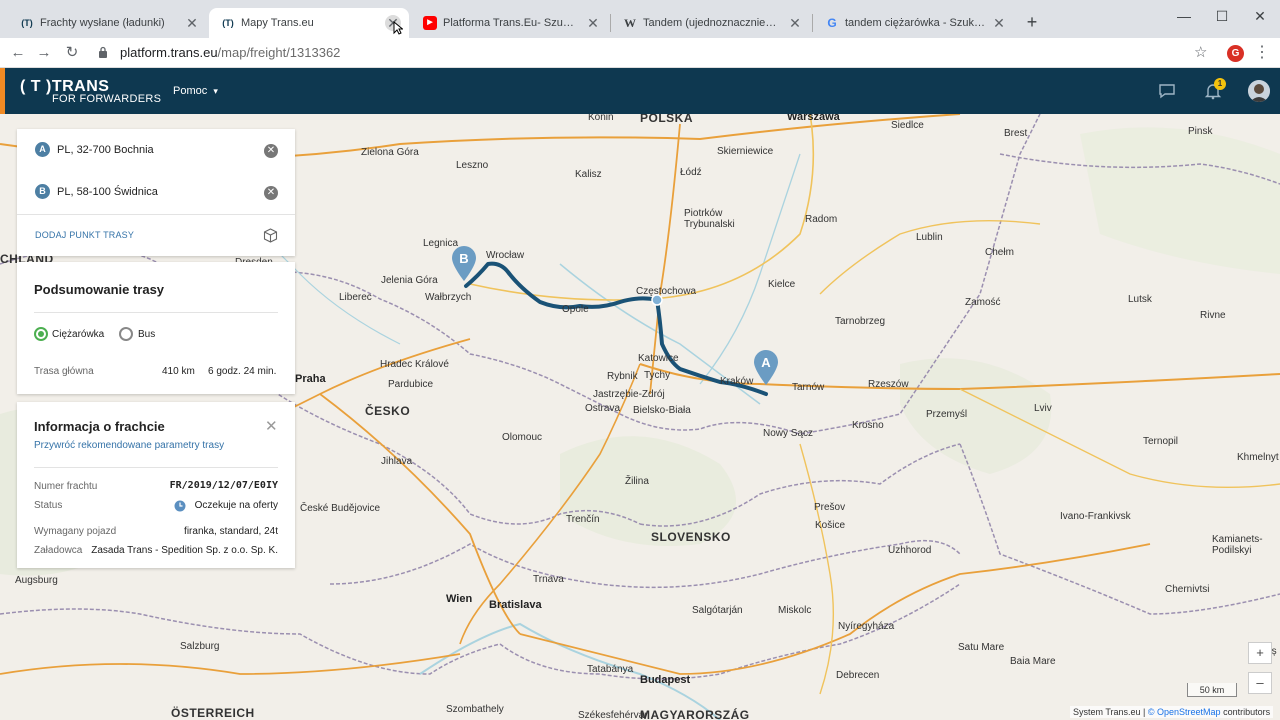 The width and height of the screenshot is (1280, 720). What do you see at coordinates (510, 23) in the screenshot?
I see `browser-tab-youtube: ▶ Platforma Trans.Eu- Szukanie ład ✕` at bounding box center [510, 23].